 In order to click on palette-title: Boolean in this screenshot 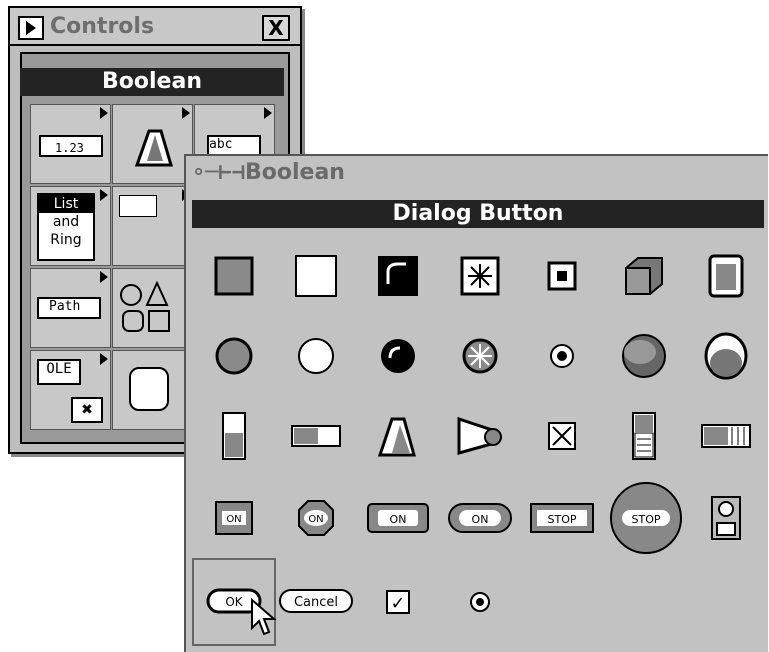, I will do `click(294, 172)`.